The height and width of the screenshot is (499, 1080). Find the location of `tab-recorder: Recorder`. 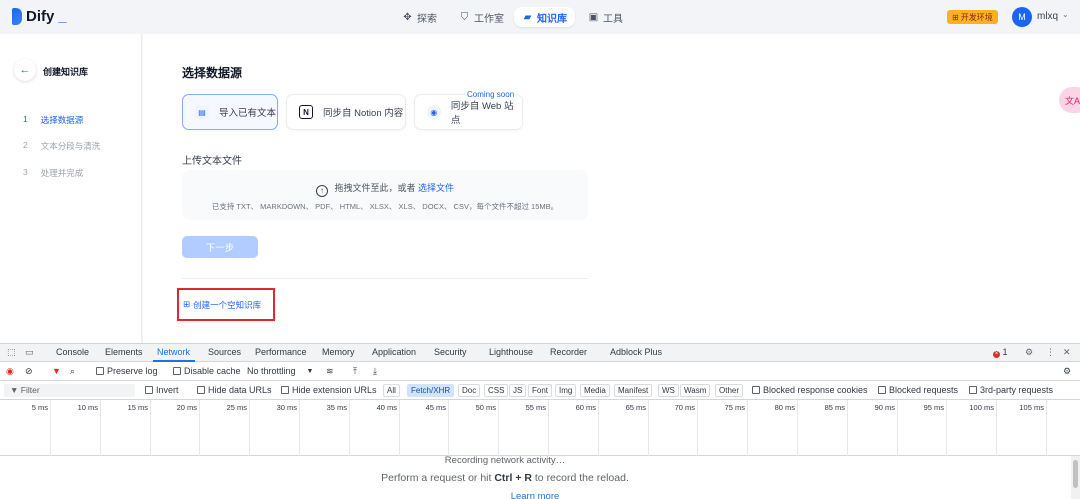

tab-recorder: Recorder is located at coordinates (568, 352).